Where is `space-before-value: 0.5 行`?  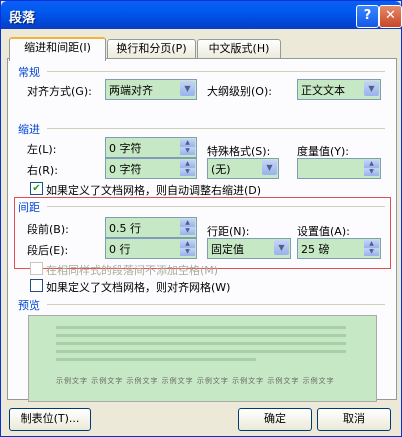
space-before-value: 0.5 行 is located at coordinates (125, 228).